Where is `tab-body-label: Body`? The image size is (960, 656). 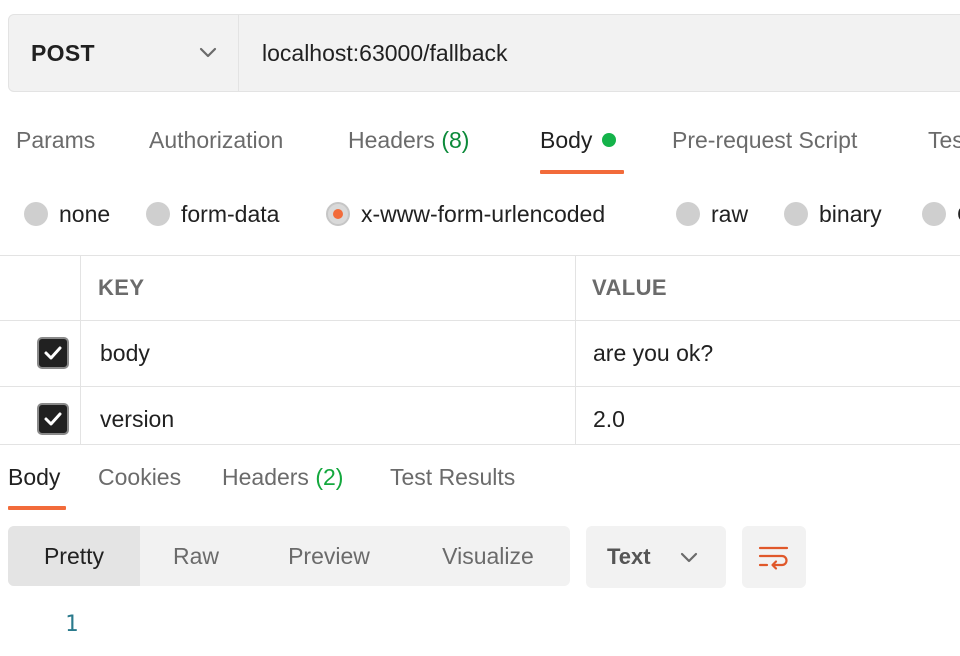
tab-body-label: Body is located at coordinates (566, 140).